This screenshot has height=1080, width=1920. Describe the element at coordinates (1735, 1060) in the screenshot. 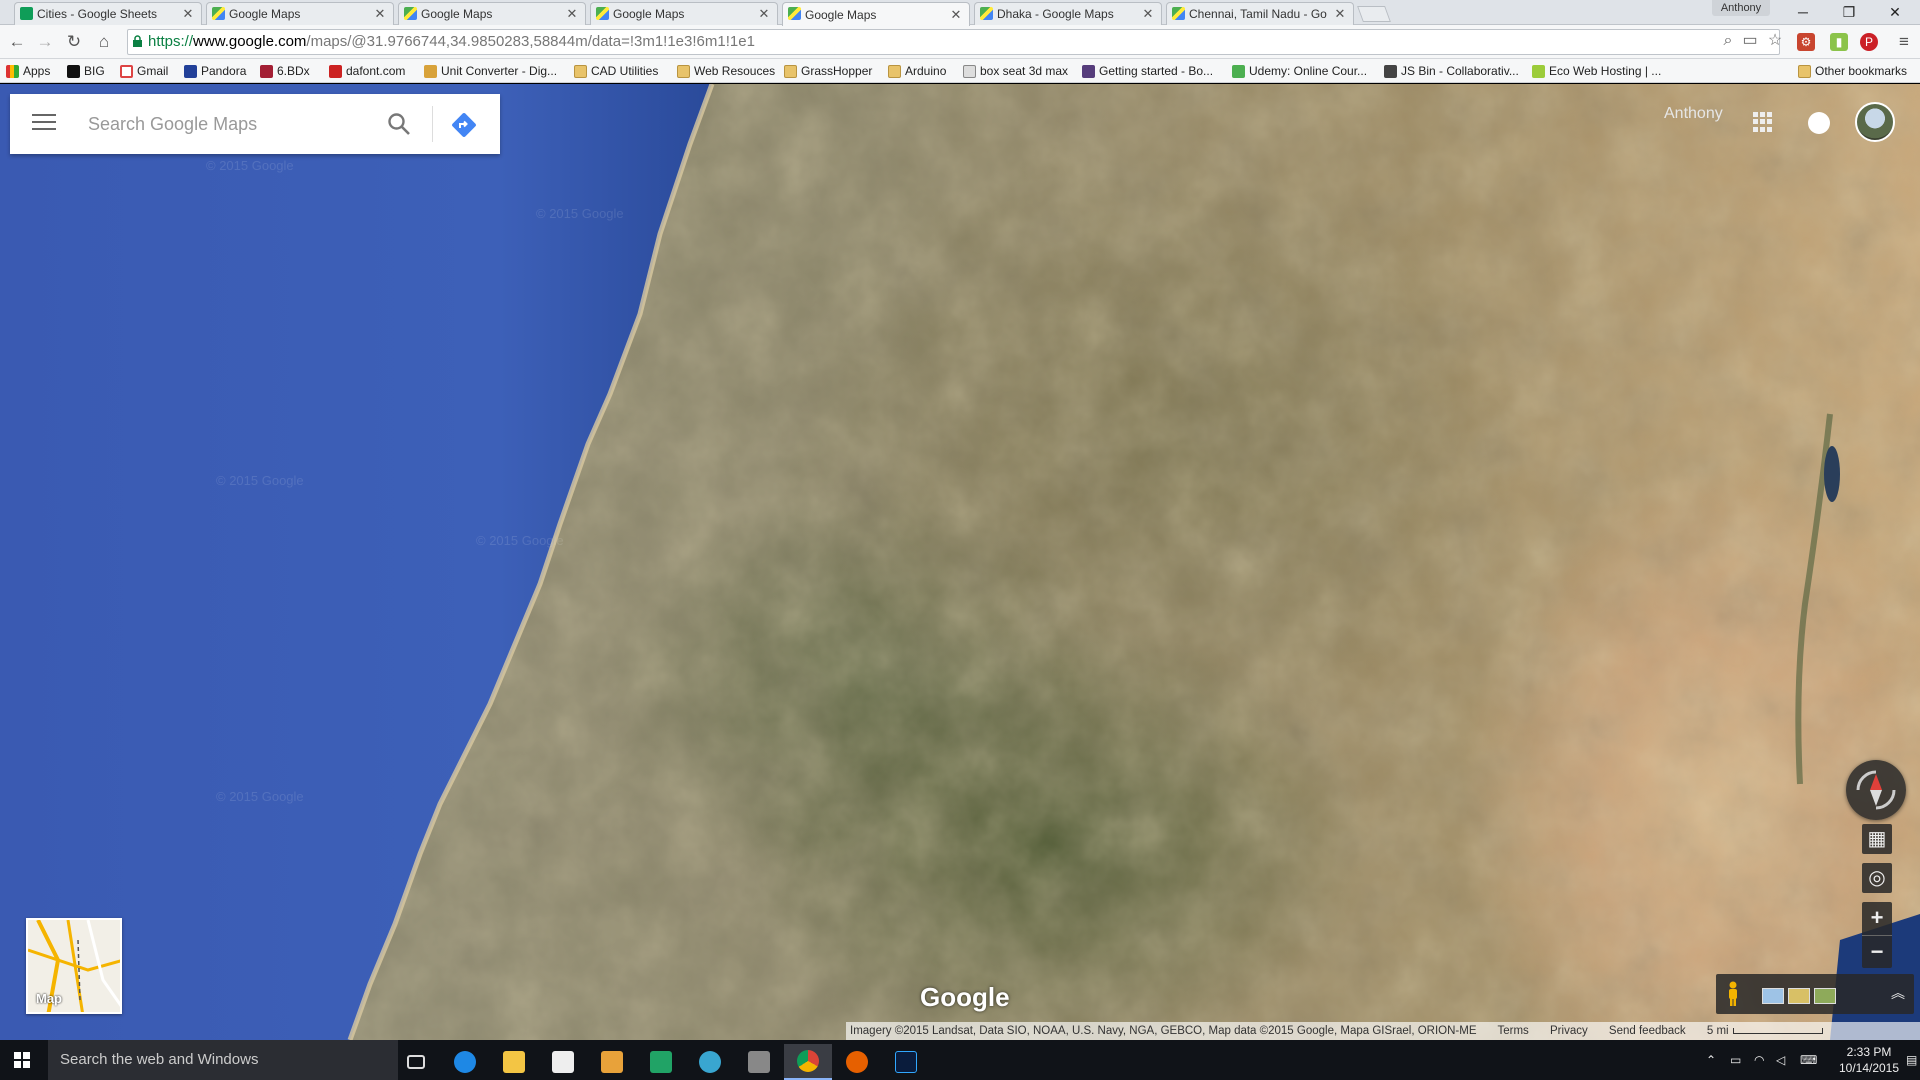

I see `battery-icon: ▭` at that location.